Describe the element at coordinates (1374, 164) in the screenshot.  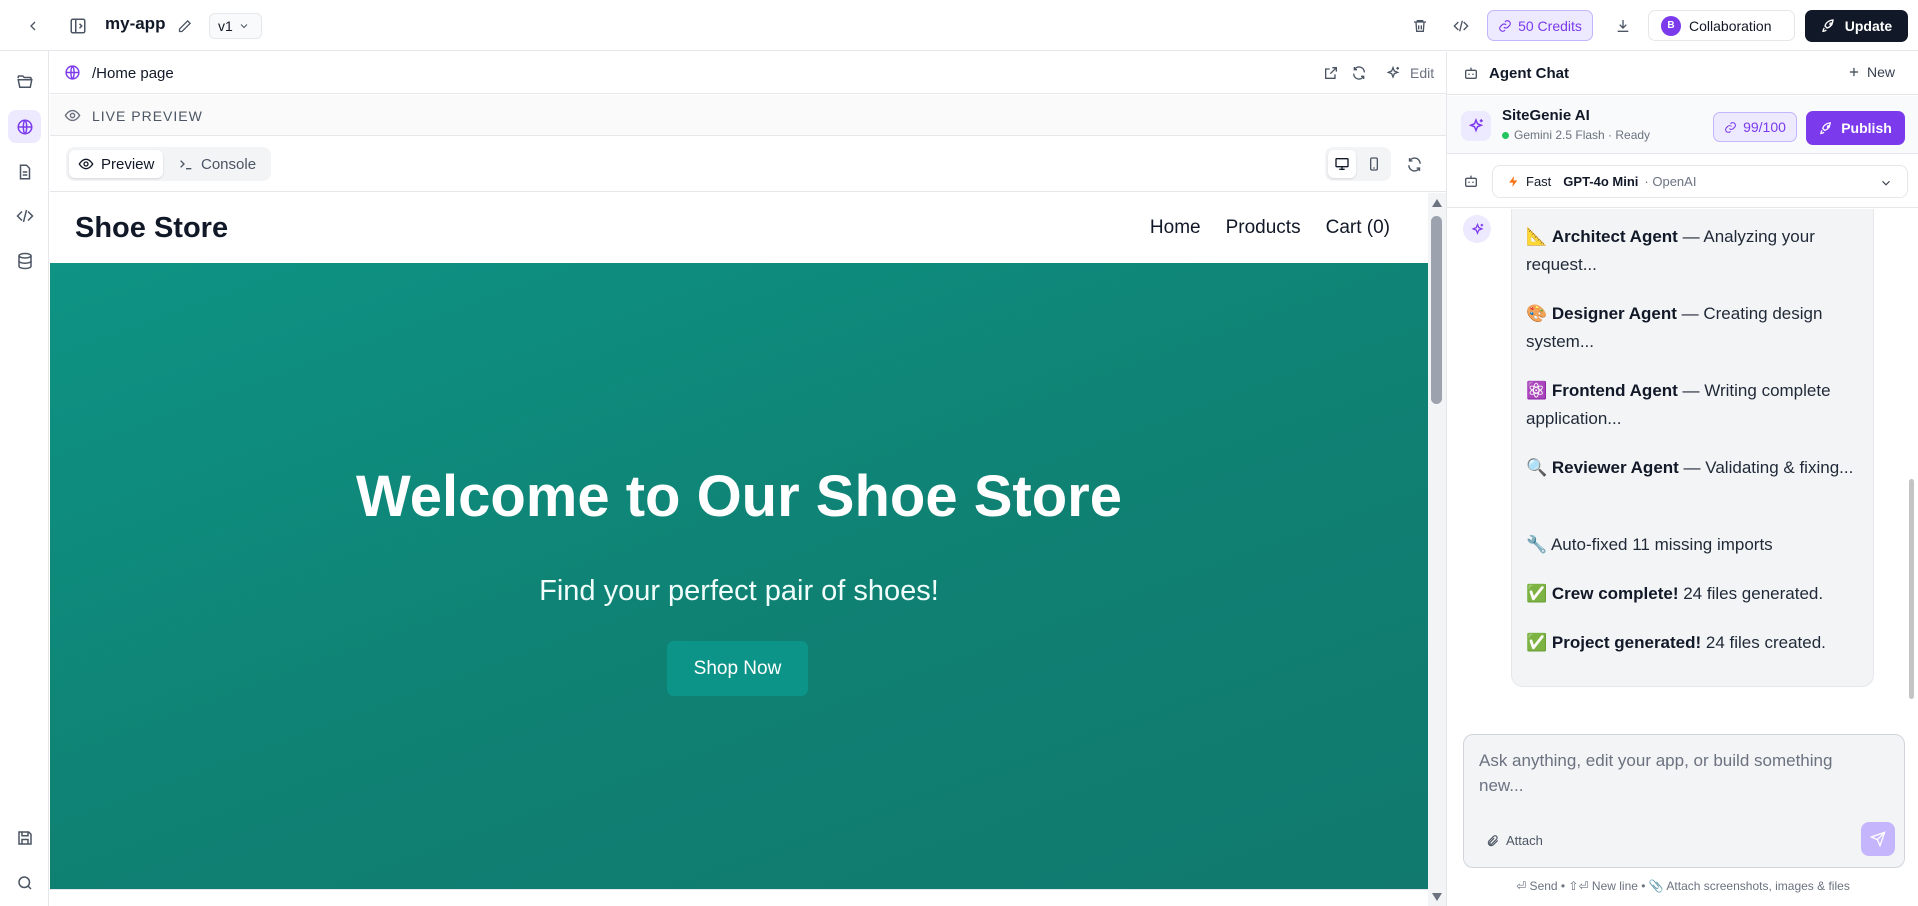
I see `phone-icon` at that location.